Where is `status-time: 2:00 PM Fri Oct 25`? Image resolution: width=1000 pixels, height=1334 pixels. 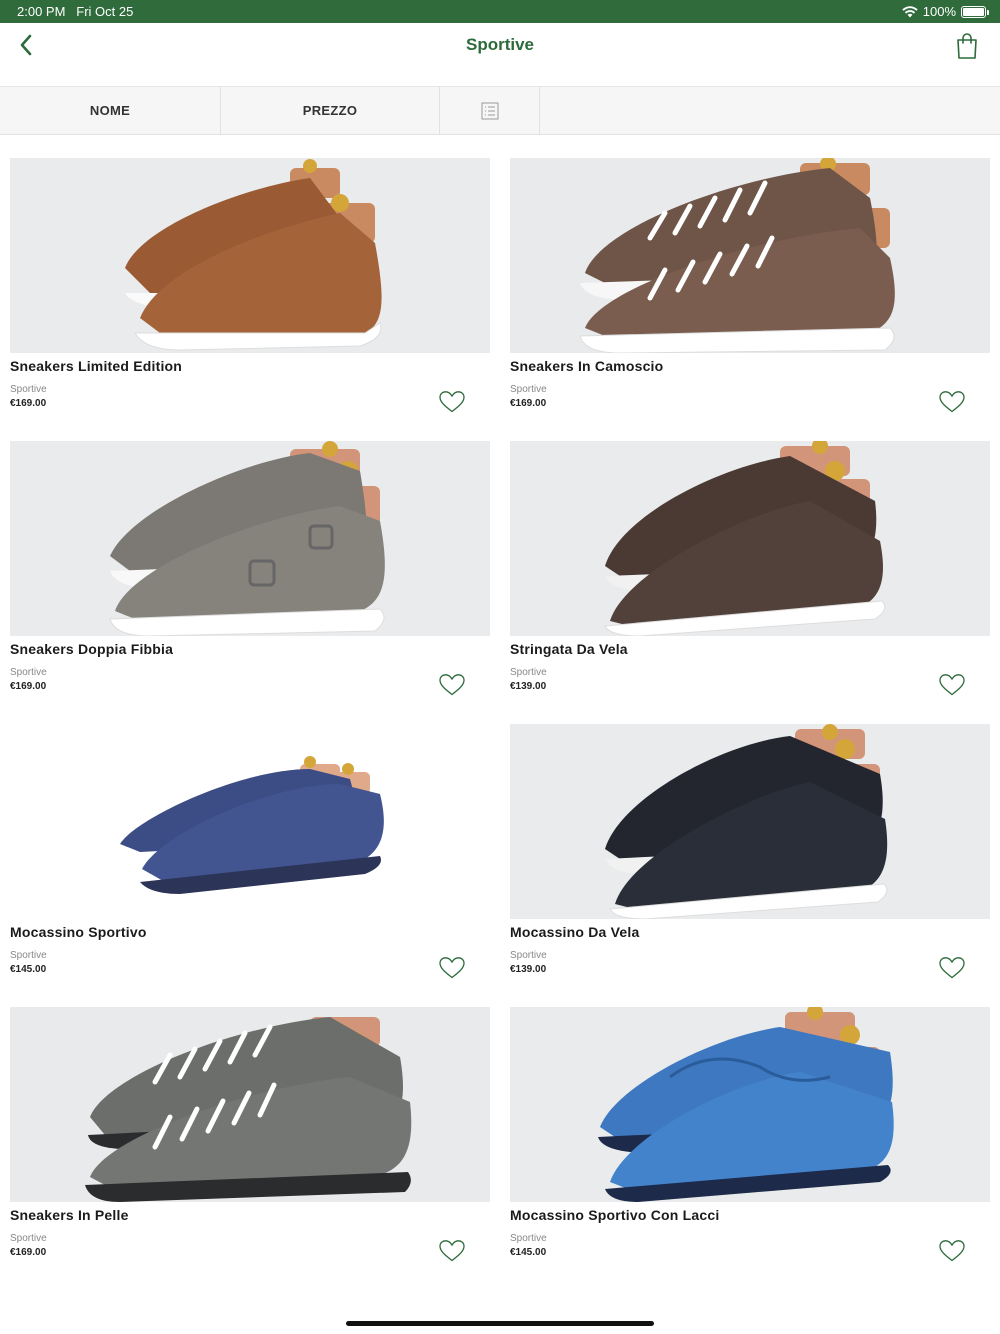 status-time: 2:00 PM Fri Oct 25 is located at coordinates (75, 11).